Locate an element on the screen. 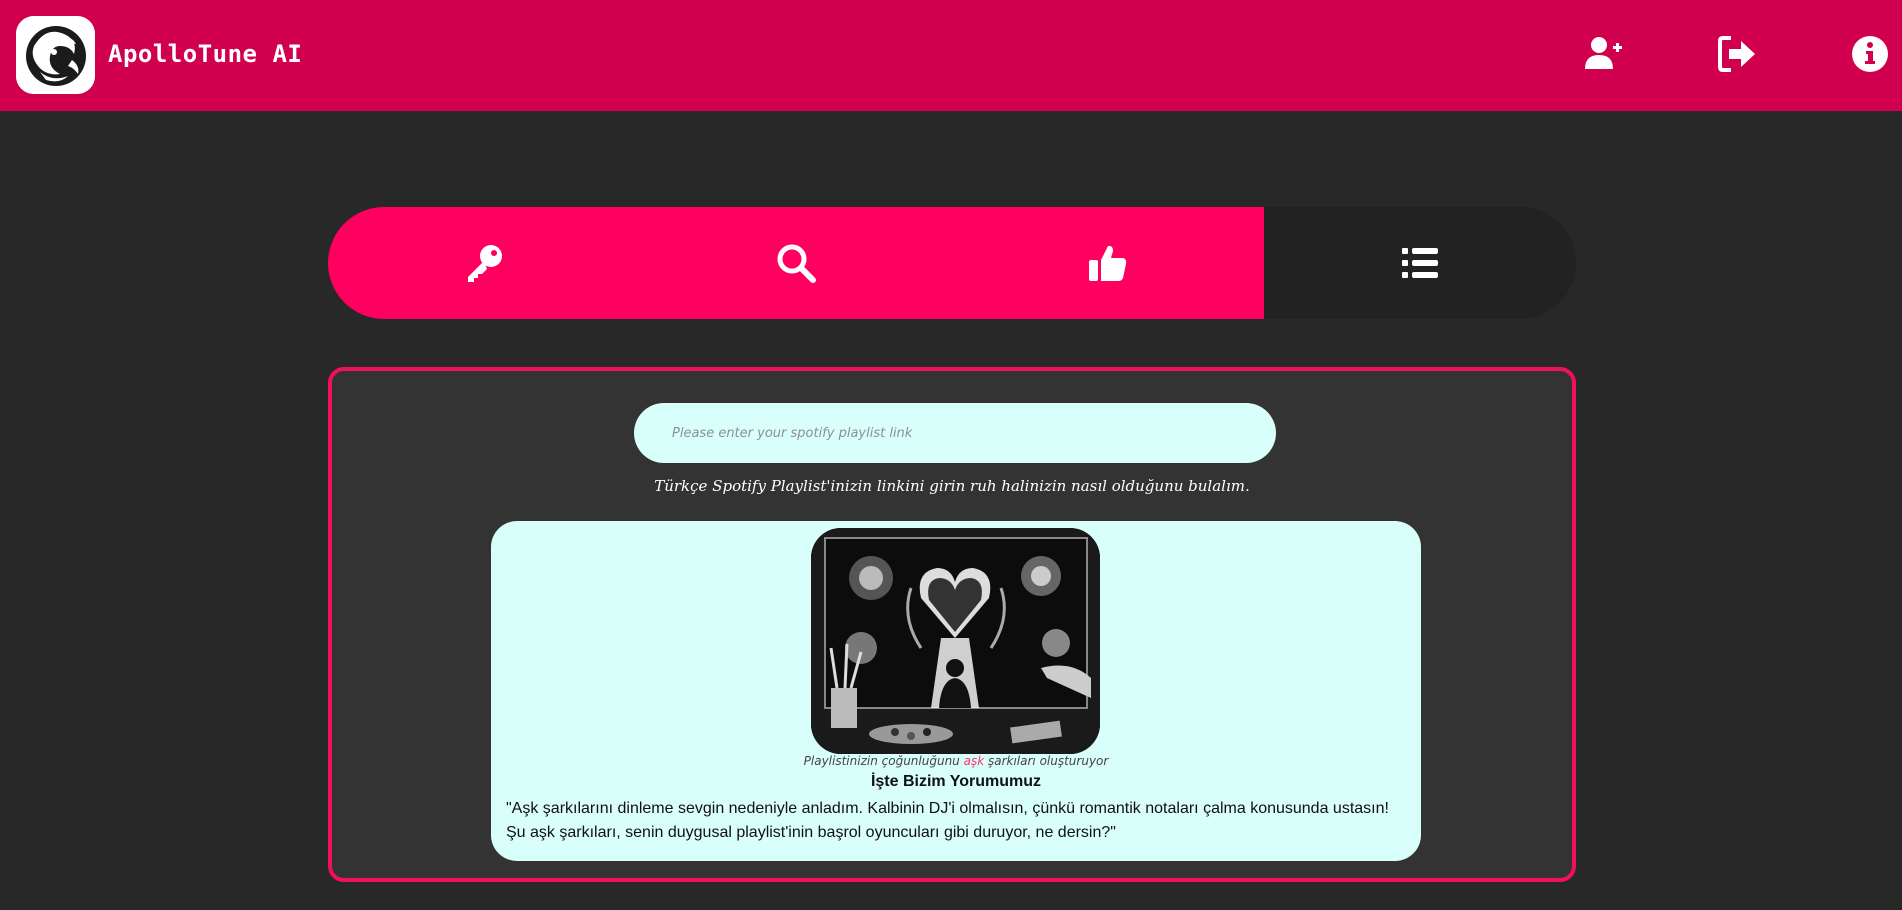 This screenshot has width=1902, height=910. app-logo is located at coordinates (55, 55).